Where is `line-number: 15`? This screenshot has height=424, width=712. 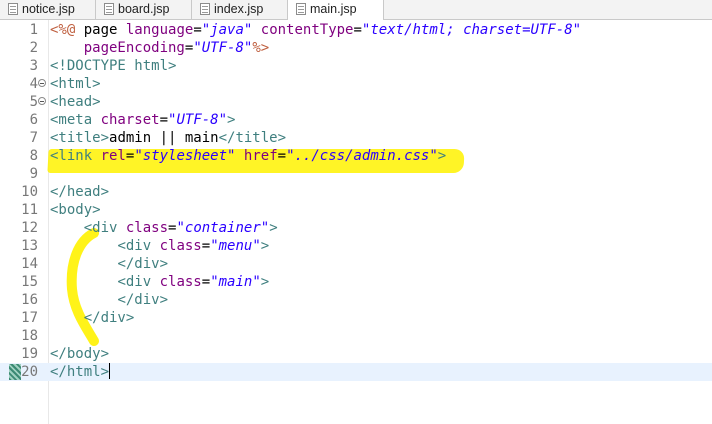
line-number: 15 is located at coordinates (29, 282).